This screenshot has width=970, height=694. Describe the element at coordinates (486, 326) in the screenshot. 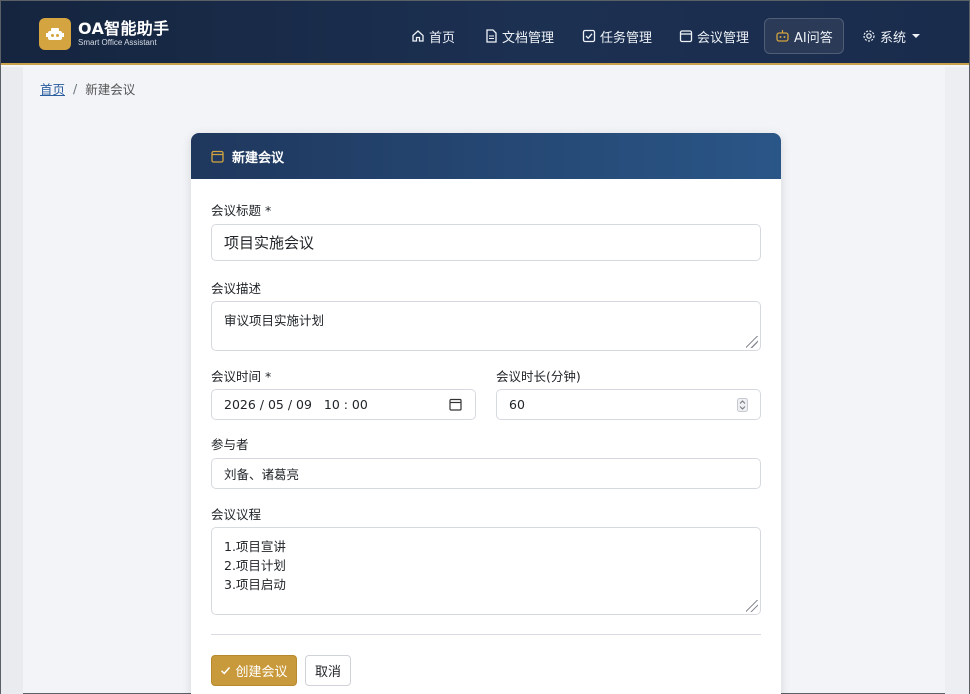

I see `meeting-desc-textarea: 审议项目实施计划` at that location.